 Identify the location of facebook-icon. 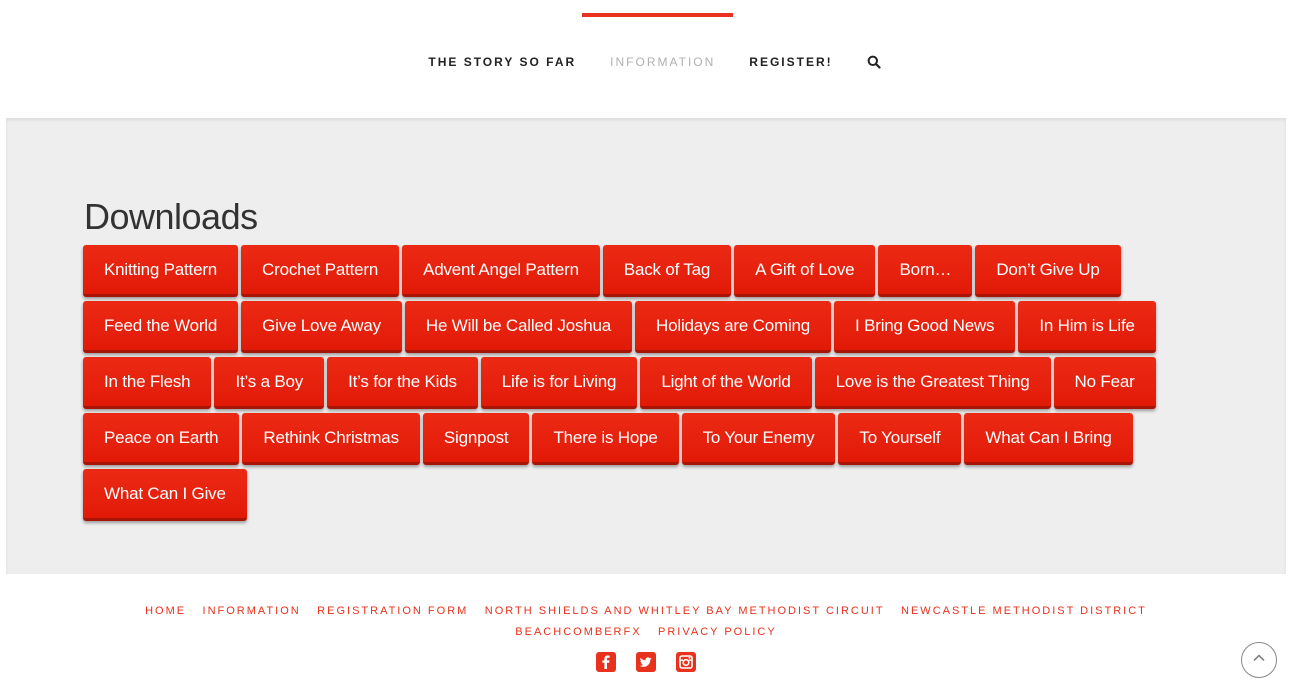
(606, 662).